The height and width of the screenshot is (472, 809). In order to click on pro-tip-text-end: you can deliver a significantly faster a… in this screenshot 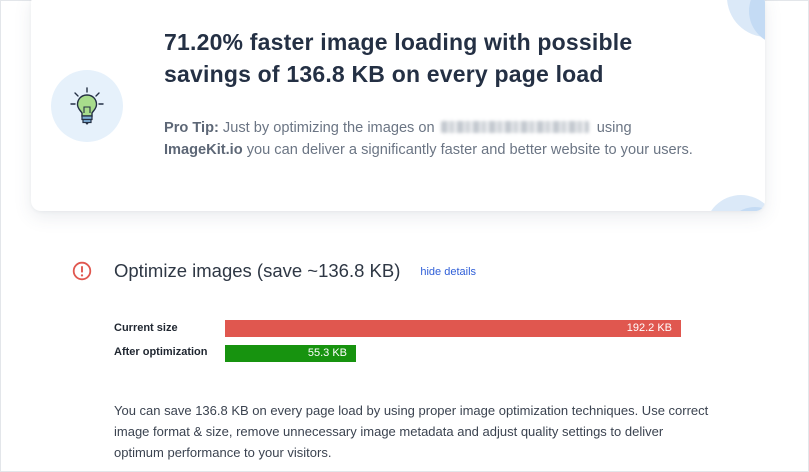, I will do `click(467, 150)`.